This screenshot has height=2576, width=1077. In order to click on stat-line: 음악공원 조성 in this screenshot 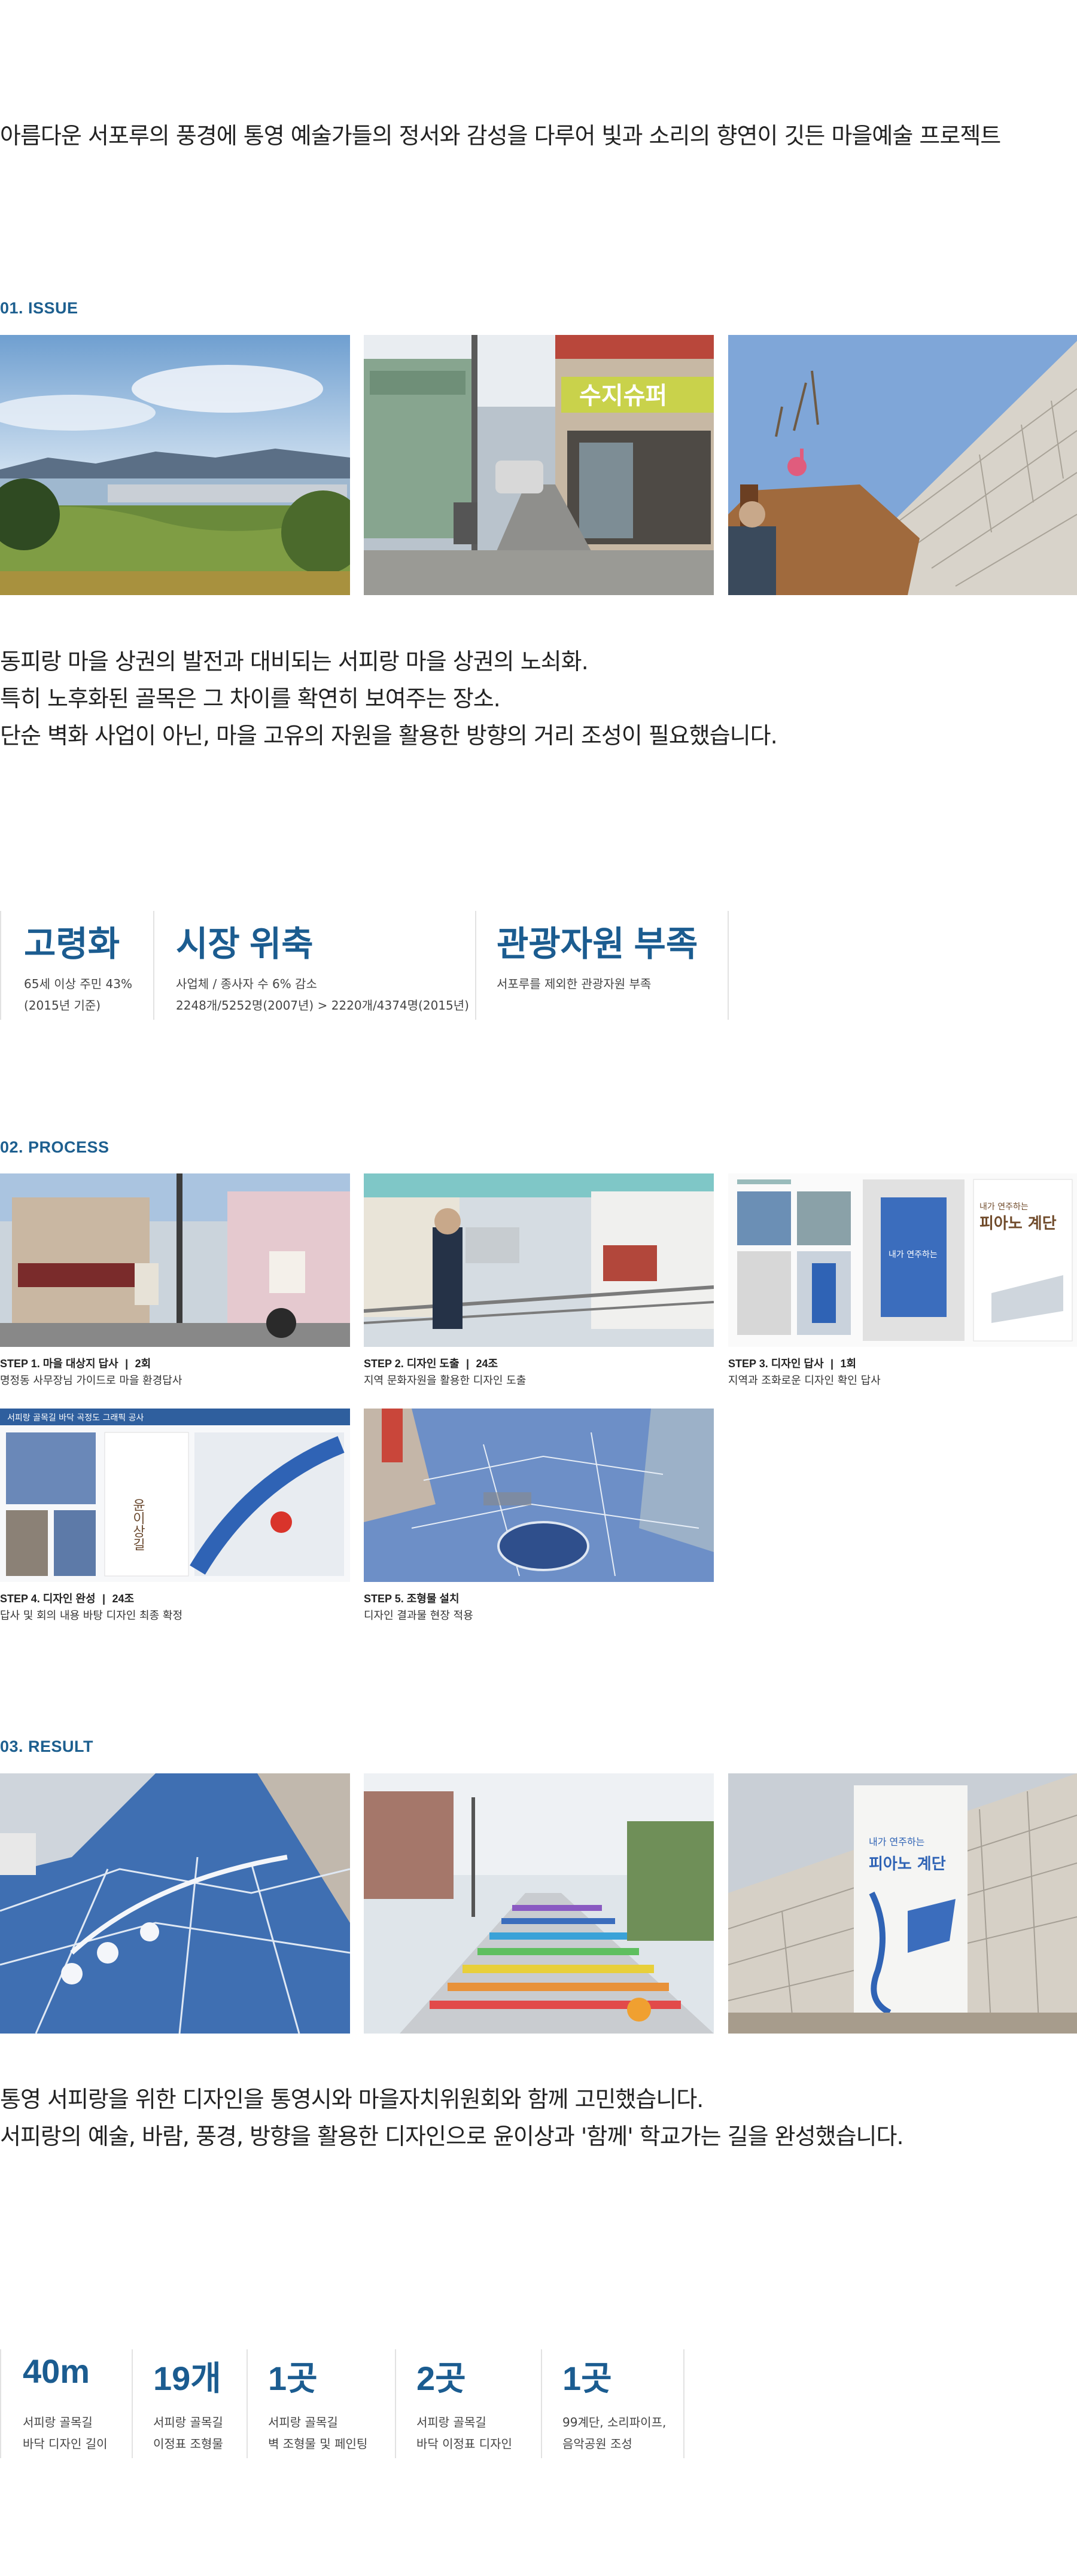, I will do `click(597, 2444)`.